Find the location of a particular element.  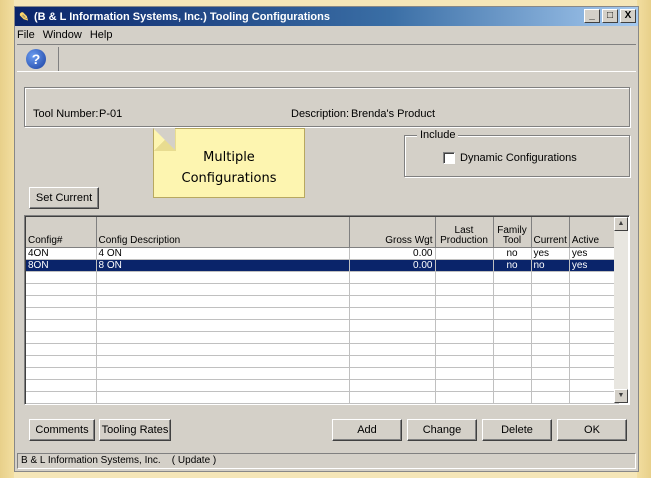

dynamic-configurations-label: Dynamic Configurations is located at coordinates (518, 158).